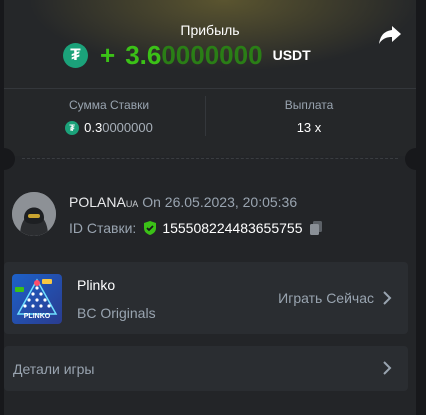 This screenshot has height=415, width=426. Describe the element at coordinates (210, 158) in the screenshot. I see `ticket-dashed-divider` at that location.